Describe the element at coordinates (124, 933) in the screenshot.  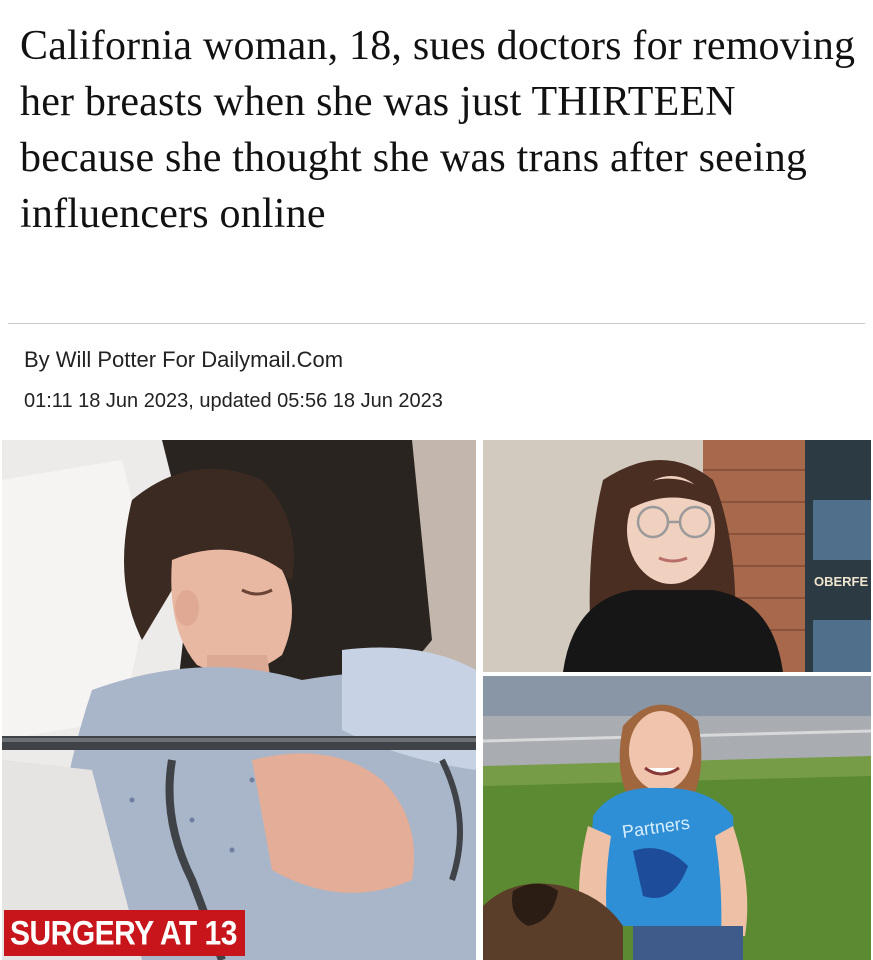
I see `surgery-caption-badge: SURGERY AT 13` at that location.